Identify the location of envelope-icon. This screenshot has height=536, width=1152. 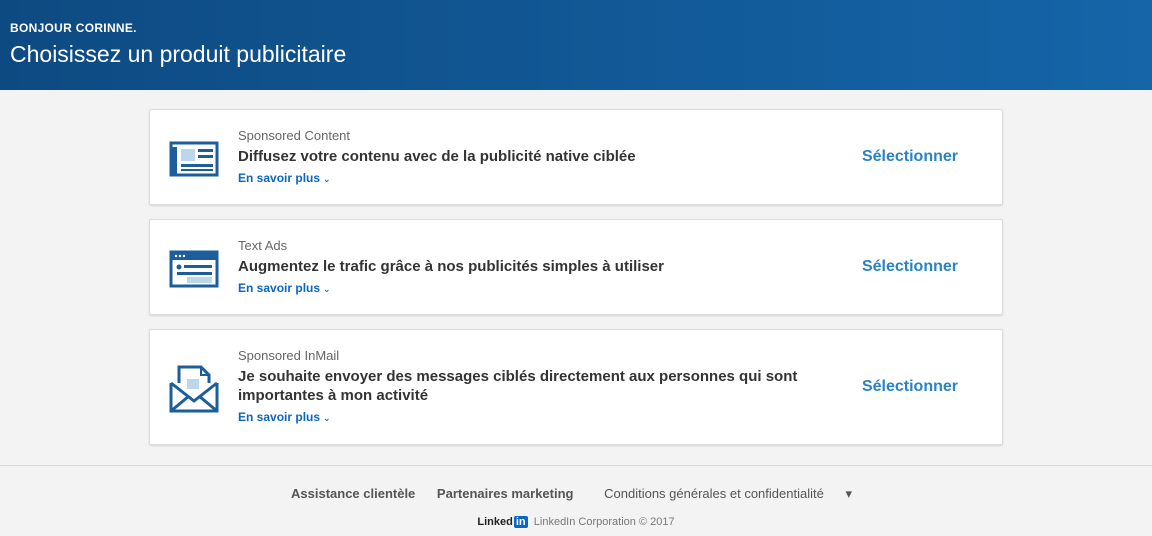
(194, 389).